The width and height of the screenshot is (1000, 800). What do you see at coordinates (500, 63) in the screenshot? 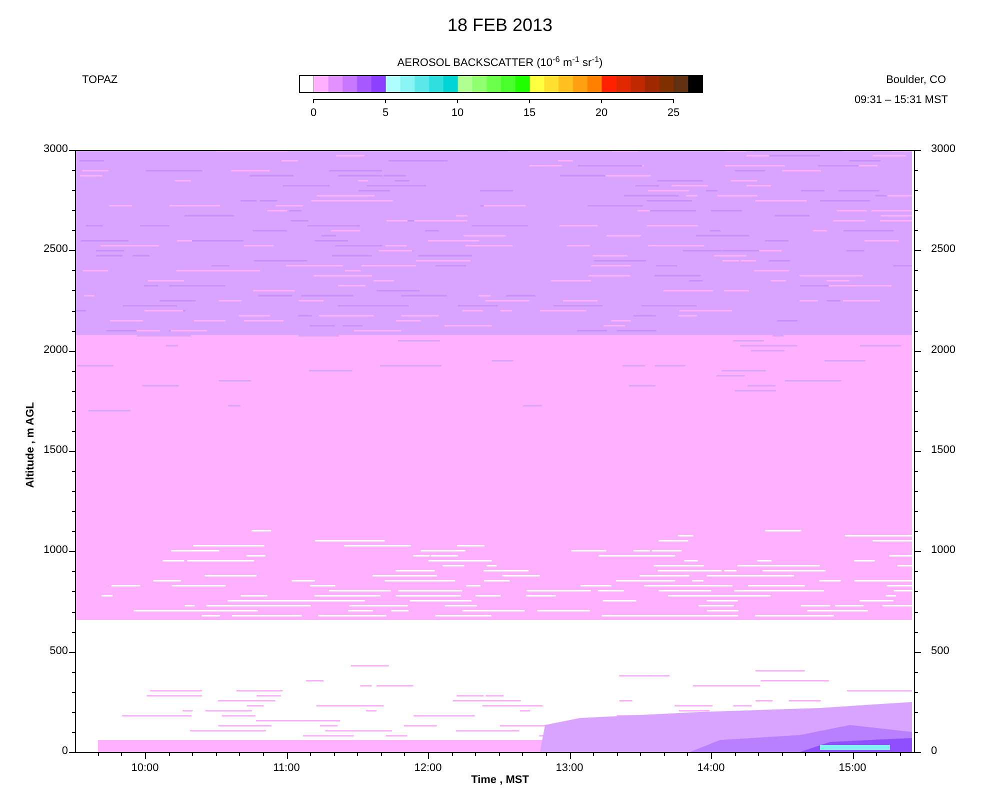
I see `colorbar-title: AEROSOL BACKSCATTER (10$^{-6}$ m$^{-1}$ sr$^{-1}$)` at bounding box center [500, 63].